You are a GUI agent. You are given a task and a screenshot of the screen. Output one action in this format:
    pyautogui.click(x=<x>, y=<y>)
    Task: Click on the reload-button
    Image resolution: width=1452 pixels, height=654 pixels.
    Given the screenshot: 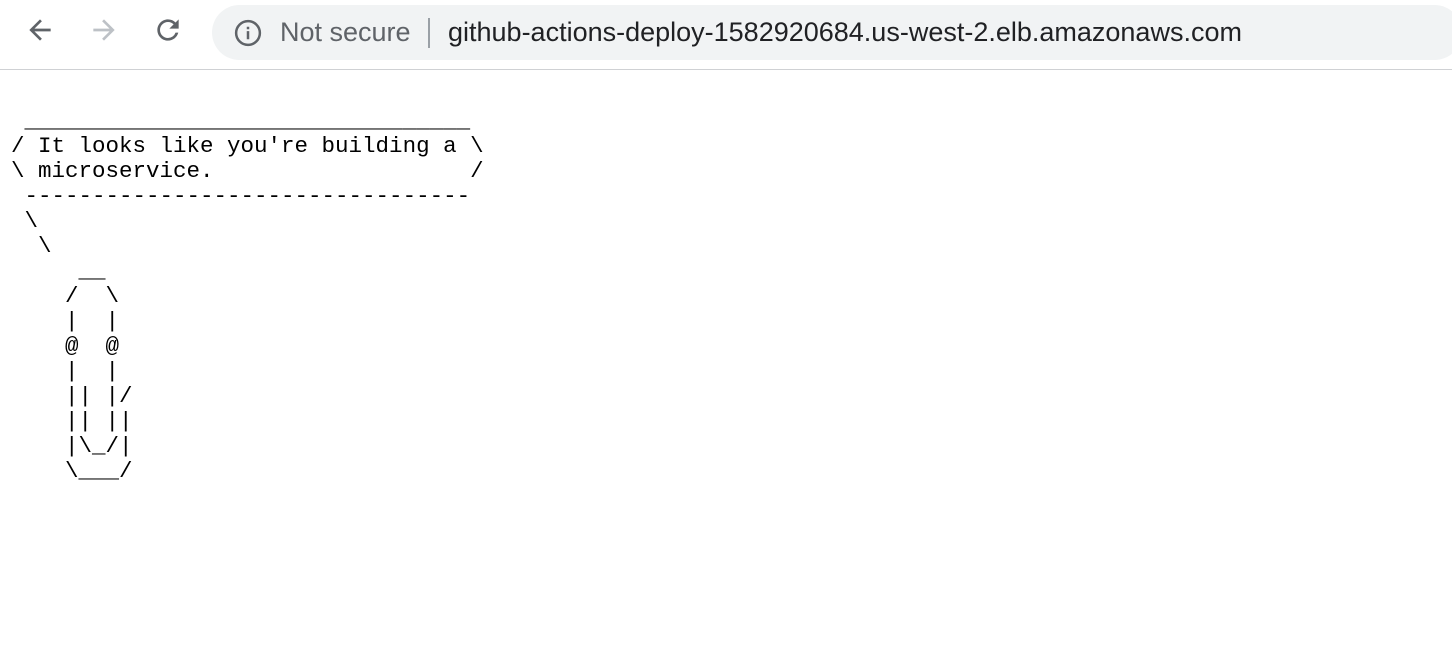 What is the action you would take?
    pyautogui.click(x=168, y=30)
    